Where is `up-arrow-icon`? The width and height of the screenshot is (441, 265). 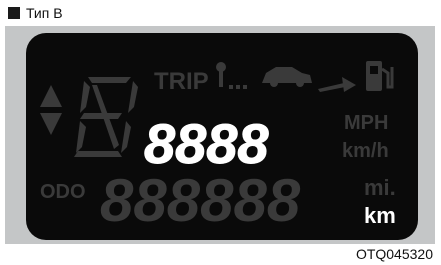
up-arrow-icon is located at coordinates (51, 96).